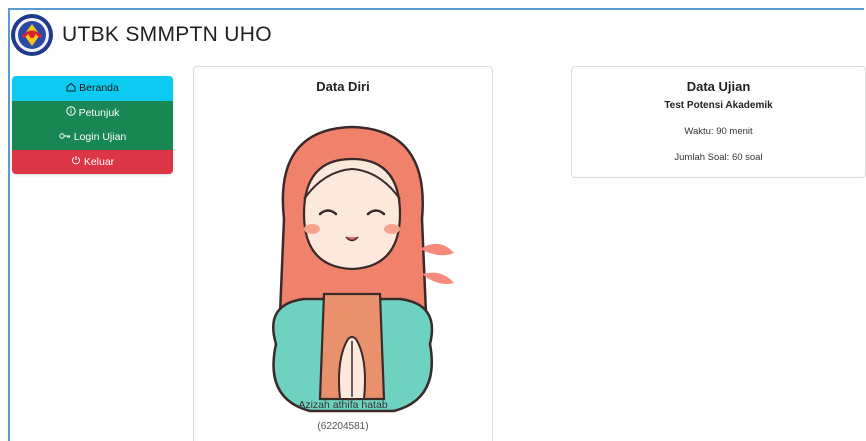  I want to click on avatar, so click(362, 269).